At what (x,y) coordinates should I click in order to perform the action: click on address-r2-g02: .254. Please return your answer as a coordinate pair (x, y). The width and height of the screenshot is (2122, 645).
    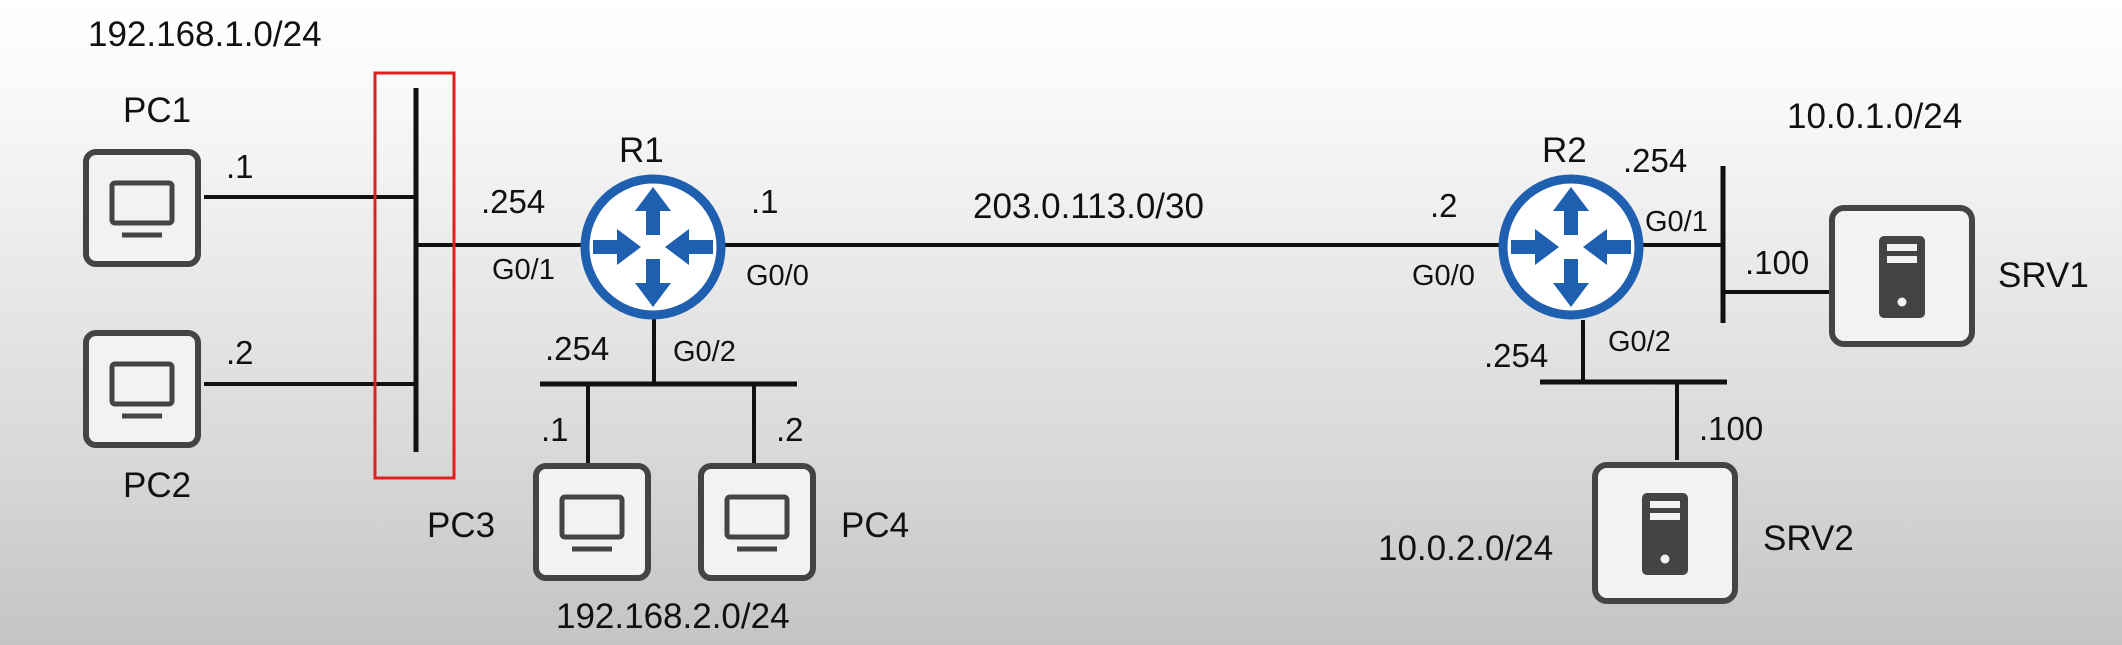
    Looking at the image, I should click on (1516, 355).